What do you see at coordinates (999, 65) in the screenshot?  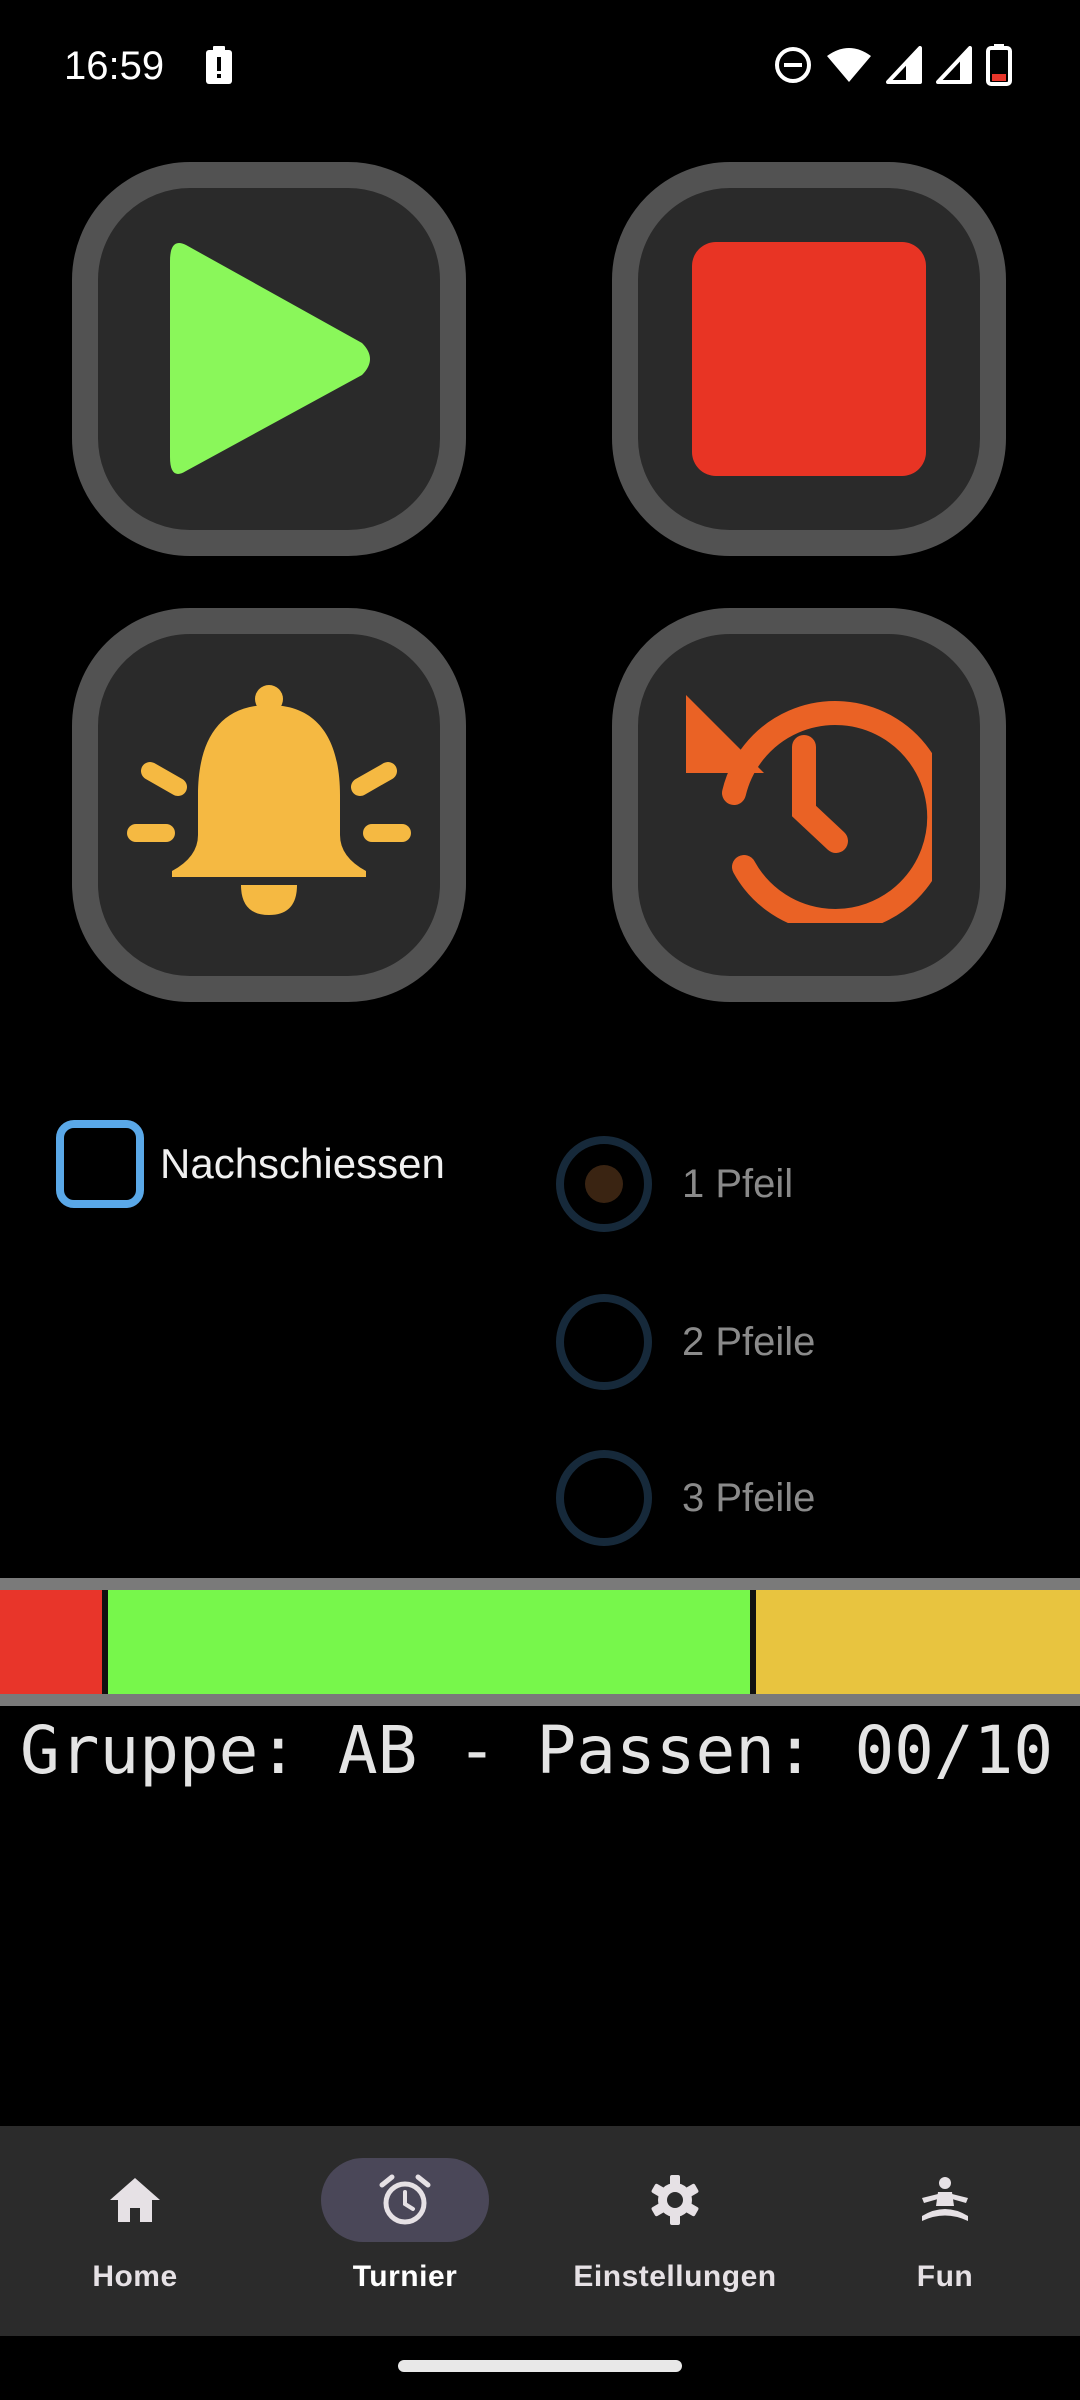 I see `battery-icon` at bounding box center [999, 65].